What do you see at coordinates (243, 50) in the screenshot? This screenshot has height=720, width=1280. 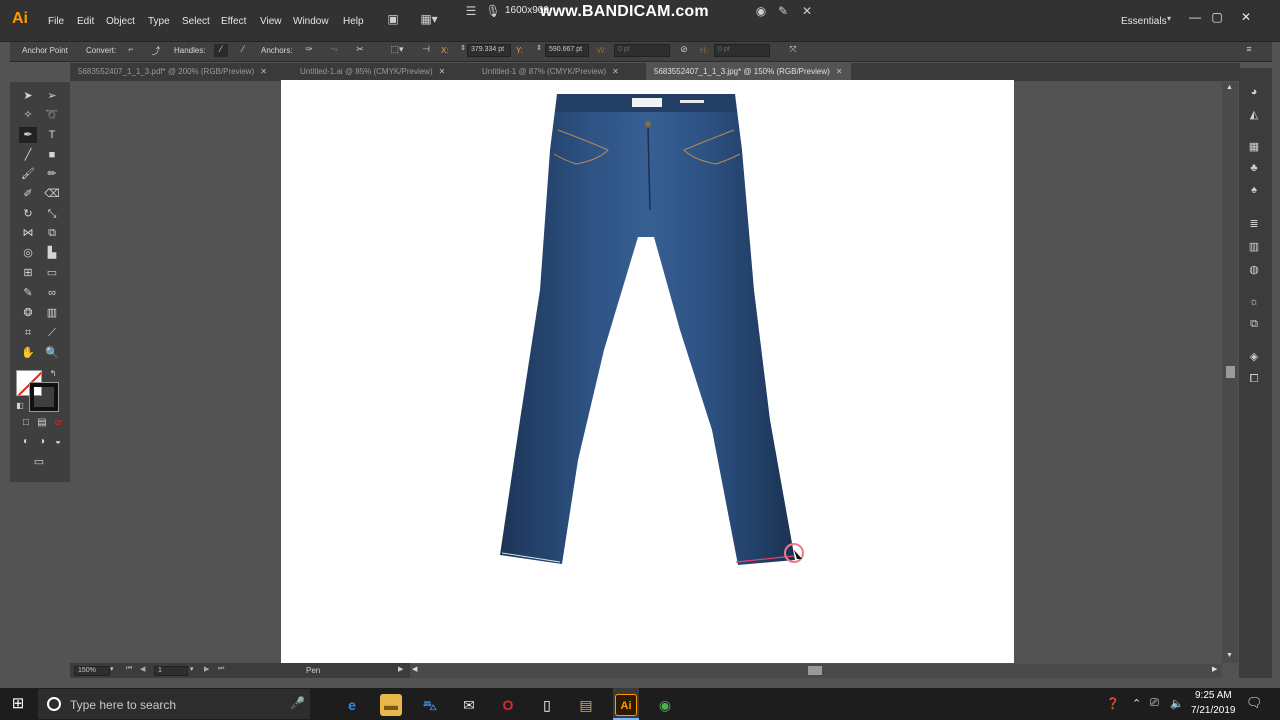 I see `hide-handles-icon: ⁄` at bounding box center [243, 50].